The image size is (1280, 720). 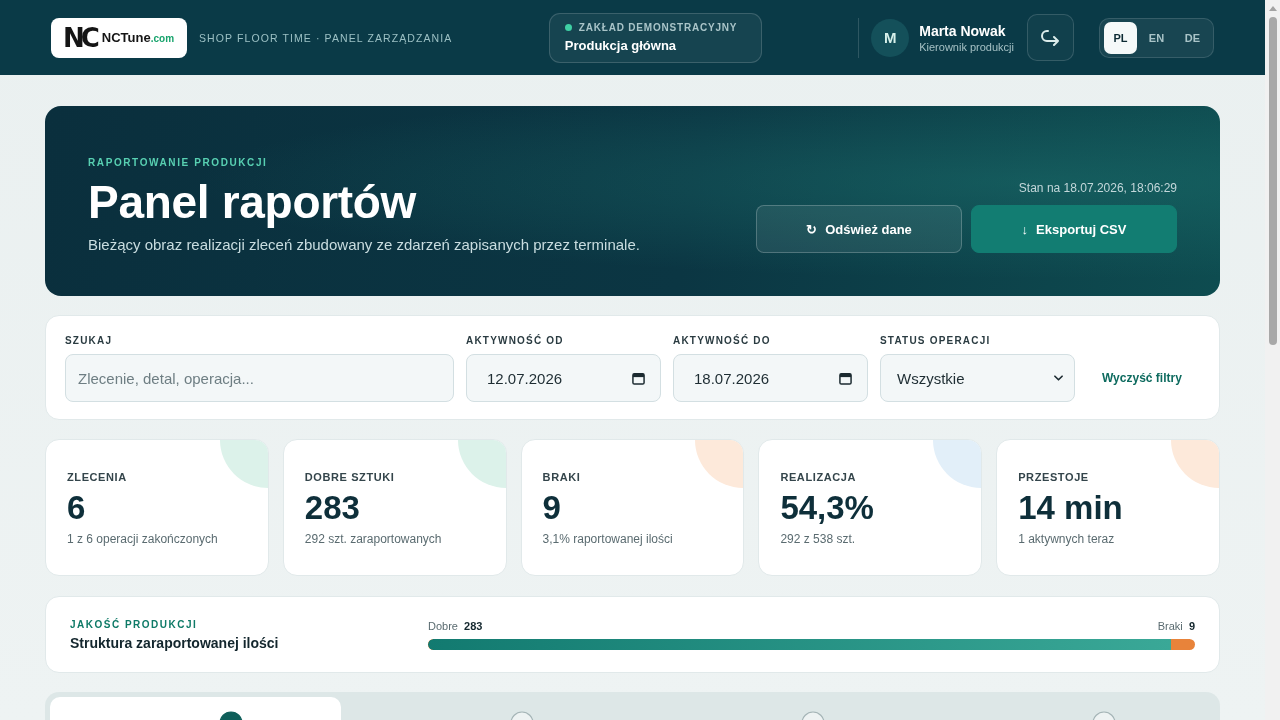 I want to click on section-eyebrow: JAKOŚĆ PRODUKCJI, so click(x=134, y=624).